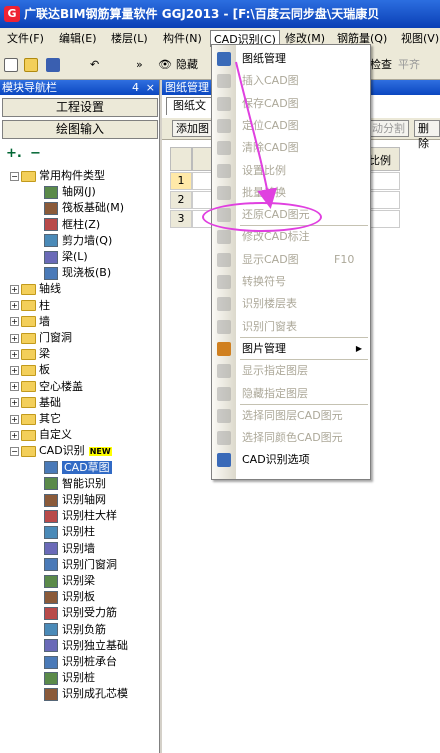  What do you see at coordinates (75, 484) in the screenshot?
I see `tree-item: 智能识别` at bounding box center [75, 484].